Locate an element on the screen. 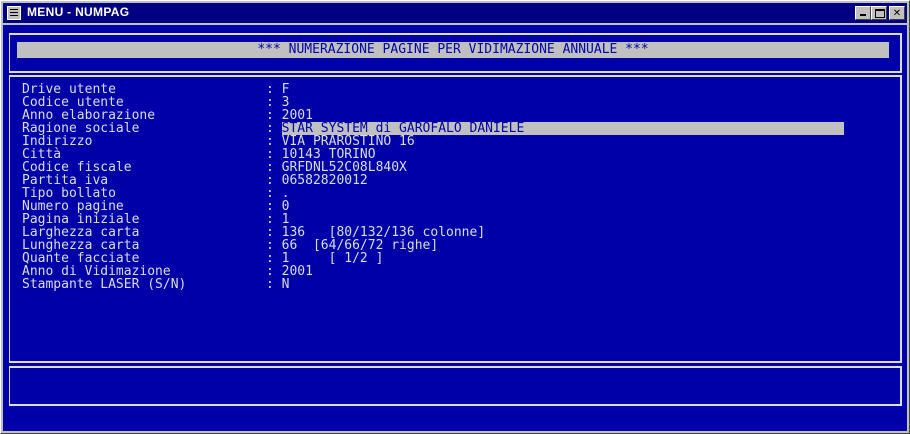  app-menu-icon is located at coordinates (14, 13).